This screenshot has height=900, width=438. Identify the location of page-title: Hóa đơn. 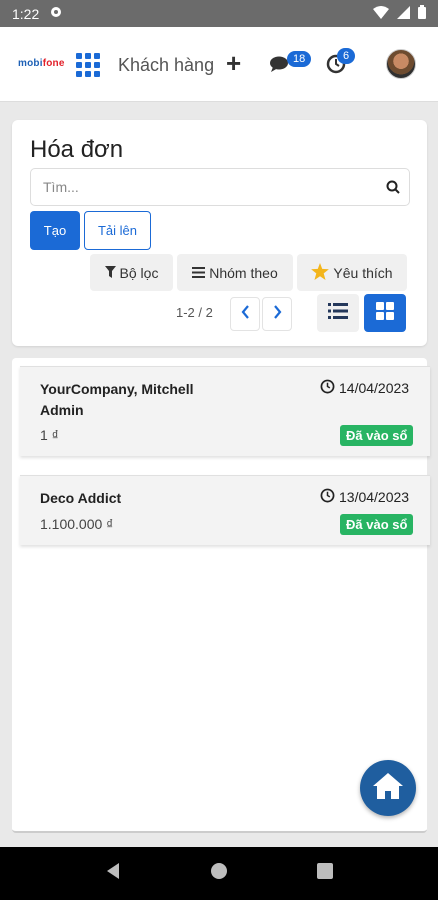
(77, 149).